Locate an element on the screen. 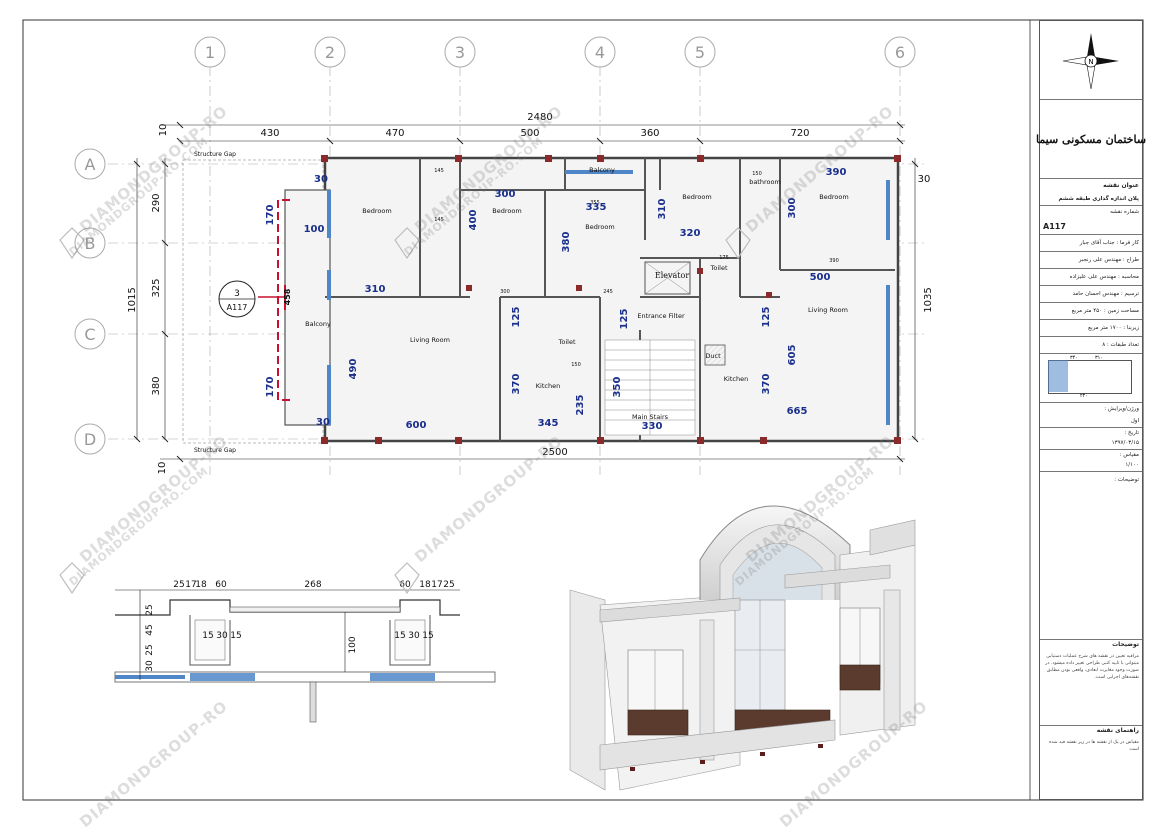 Image resolution: width=1170 pixels, height=831 pixels. dim-left-2: 325 is located at coordinates (156, 287).